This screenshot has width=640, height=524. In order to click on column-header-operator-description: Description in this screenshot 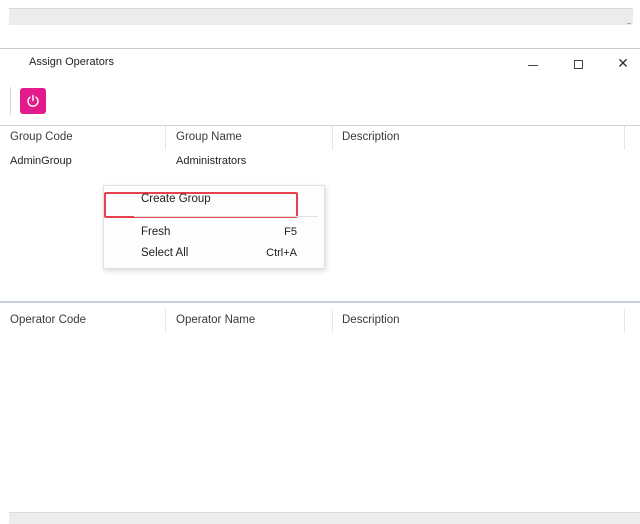, I will do `click(371, 320)`.